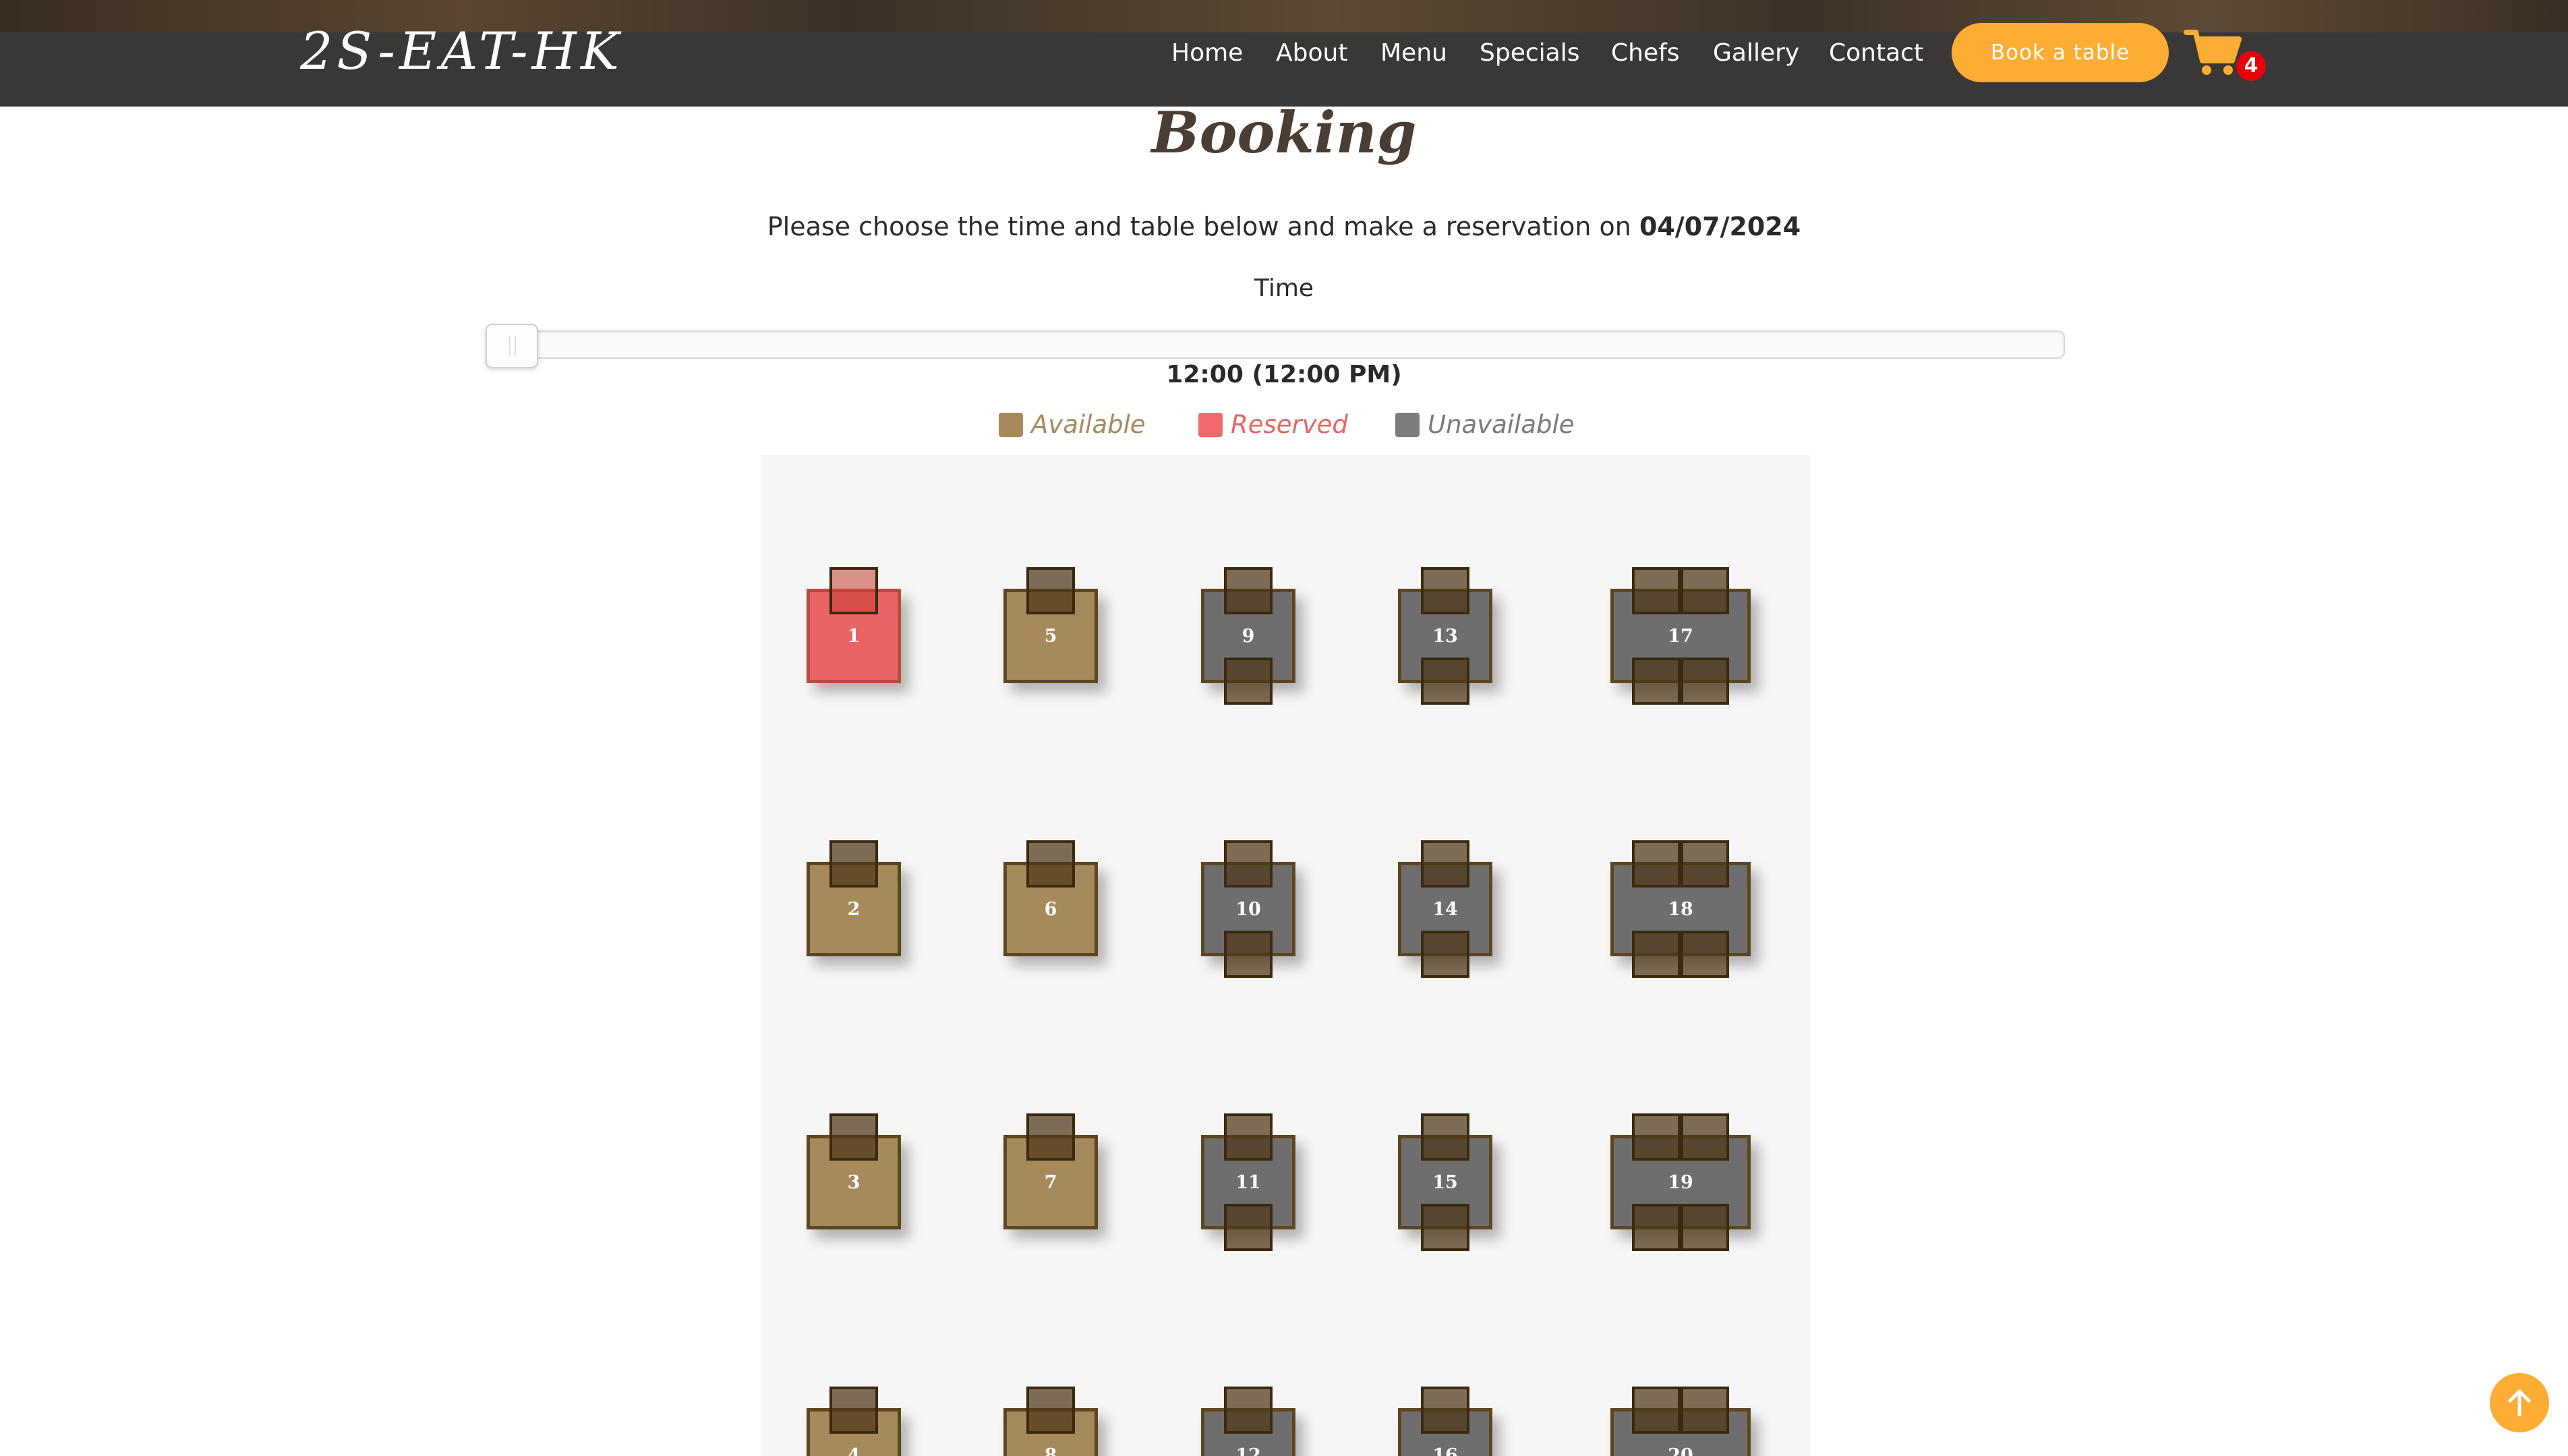 Image resolution: width=2568 pixels, height=1456 pixels. What do you see at coordinates (1088, 424) in the screenshot?
I see `legend-available-label: Available` at bounding box center [1088, 424].